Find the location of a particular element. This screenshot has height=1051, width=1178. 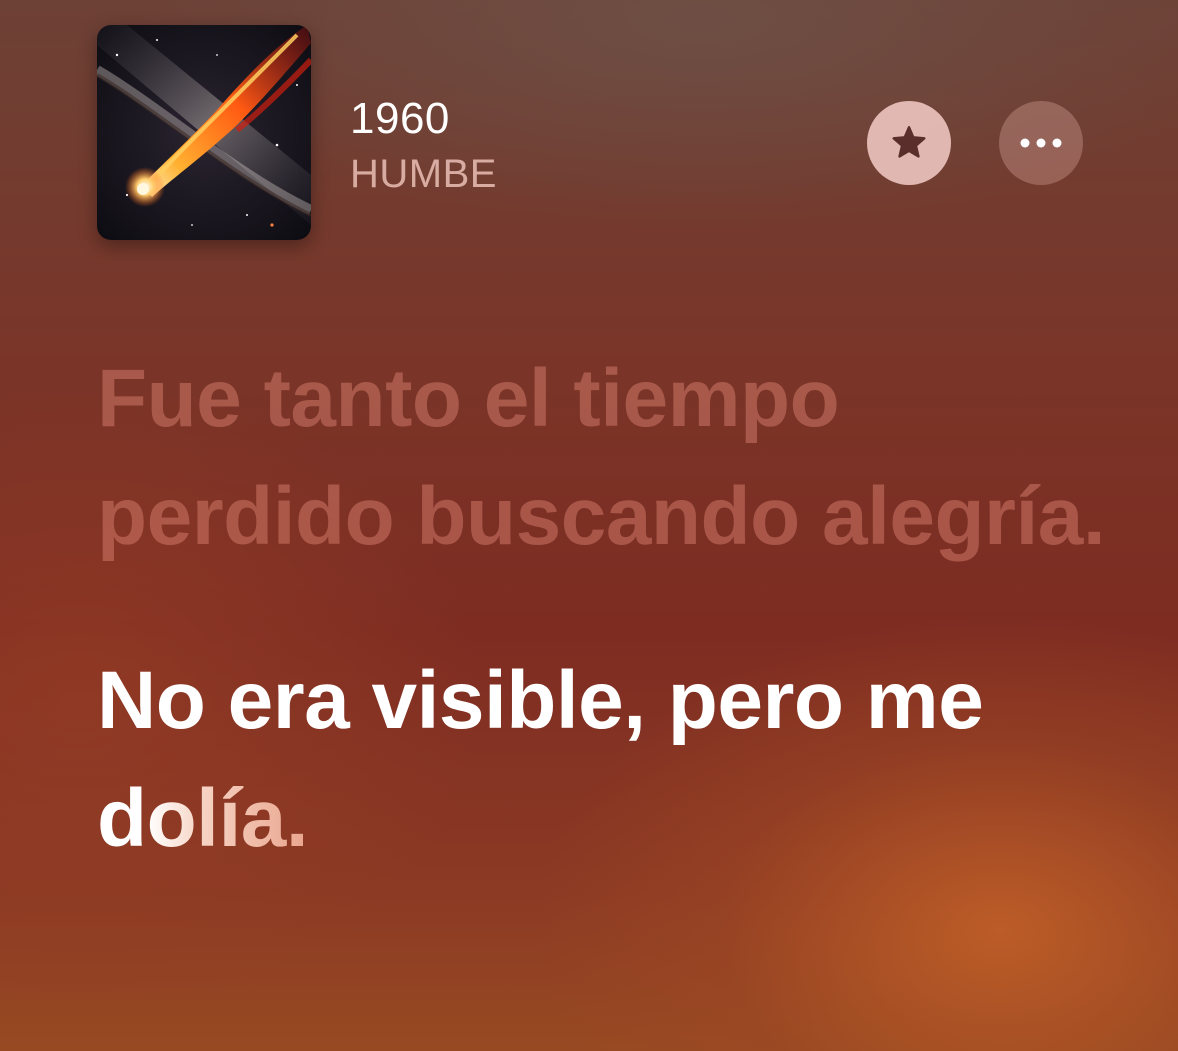

star-icon is located at coordinates (909, 142).